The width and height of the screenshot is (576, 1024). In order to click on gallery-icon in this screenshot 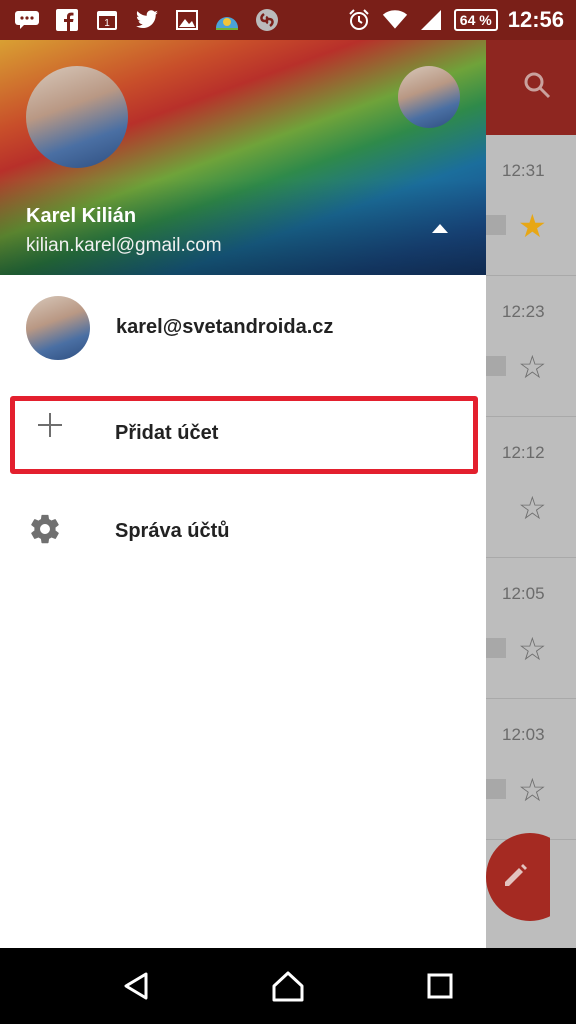, I will do `click(187, 20)`.